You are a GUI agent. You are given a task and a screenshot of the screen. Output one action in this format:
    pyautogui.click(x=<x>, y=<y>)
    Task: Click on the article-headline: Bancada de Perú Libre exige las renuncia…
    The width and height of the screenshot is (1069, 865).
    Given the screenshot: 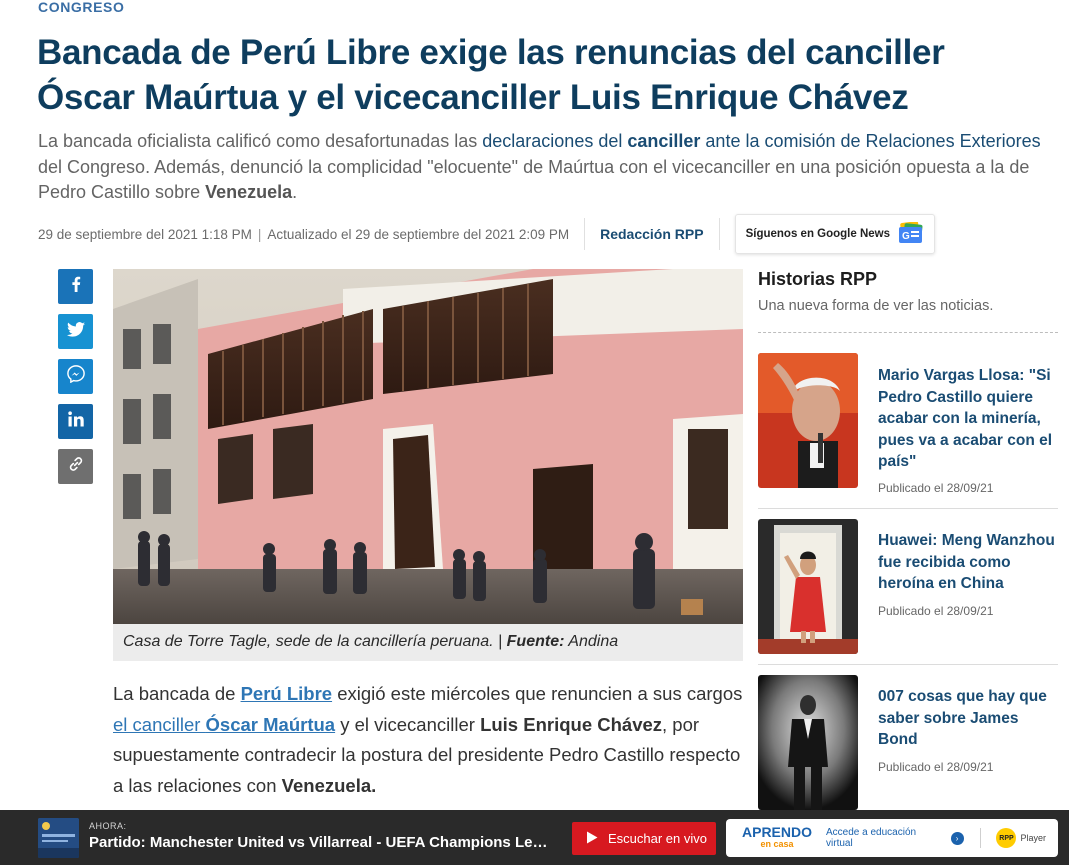 What is the action you would take?
    pyautogui.click(x=491, y=75)
    